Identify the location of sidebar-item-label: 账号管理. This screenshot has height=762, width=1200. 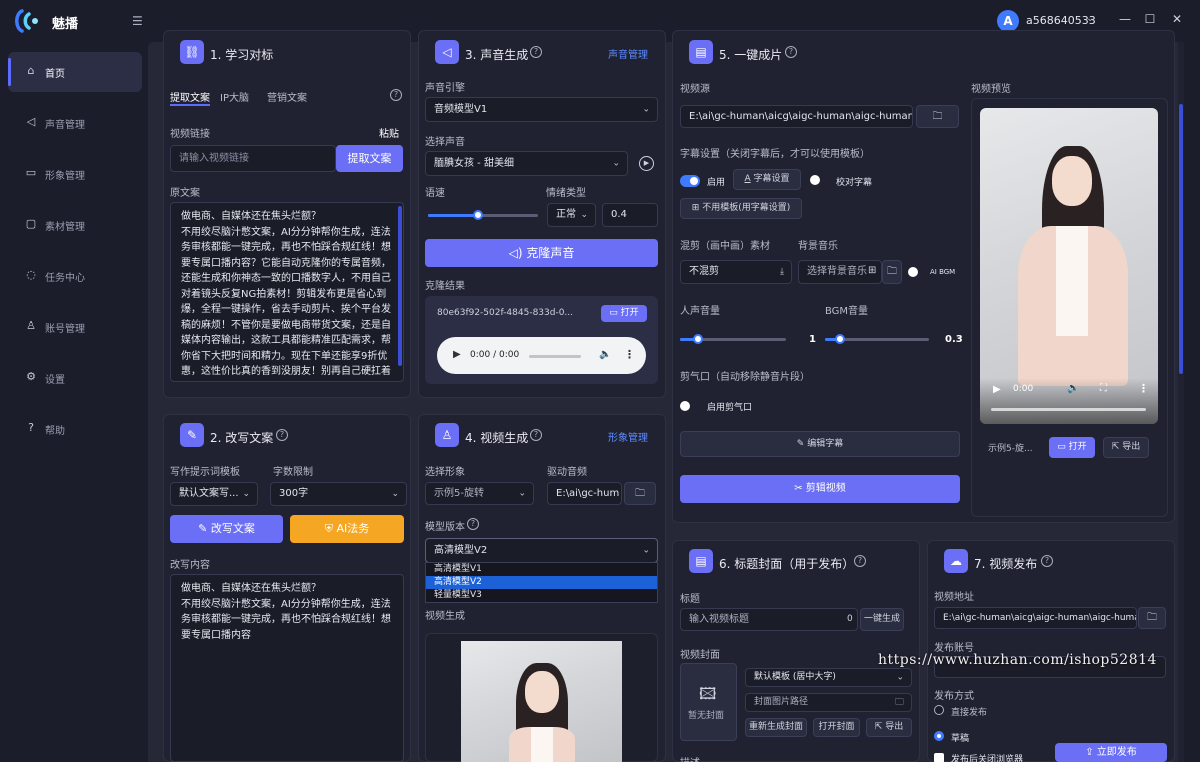
(65, 329).